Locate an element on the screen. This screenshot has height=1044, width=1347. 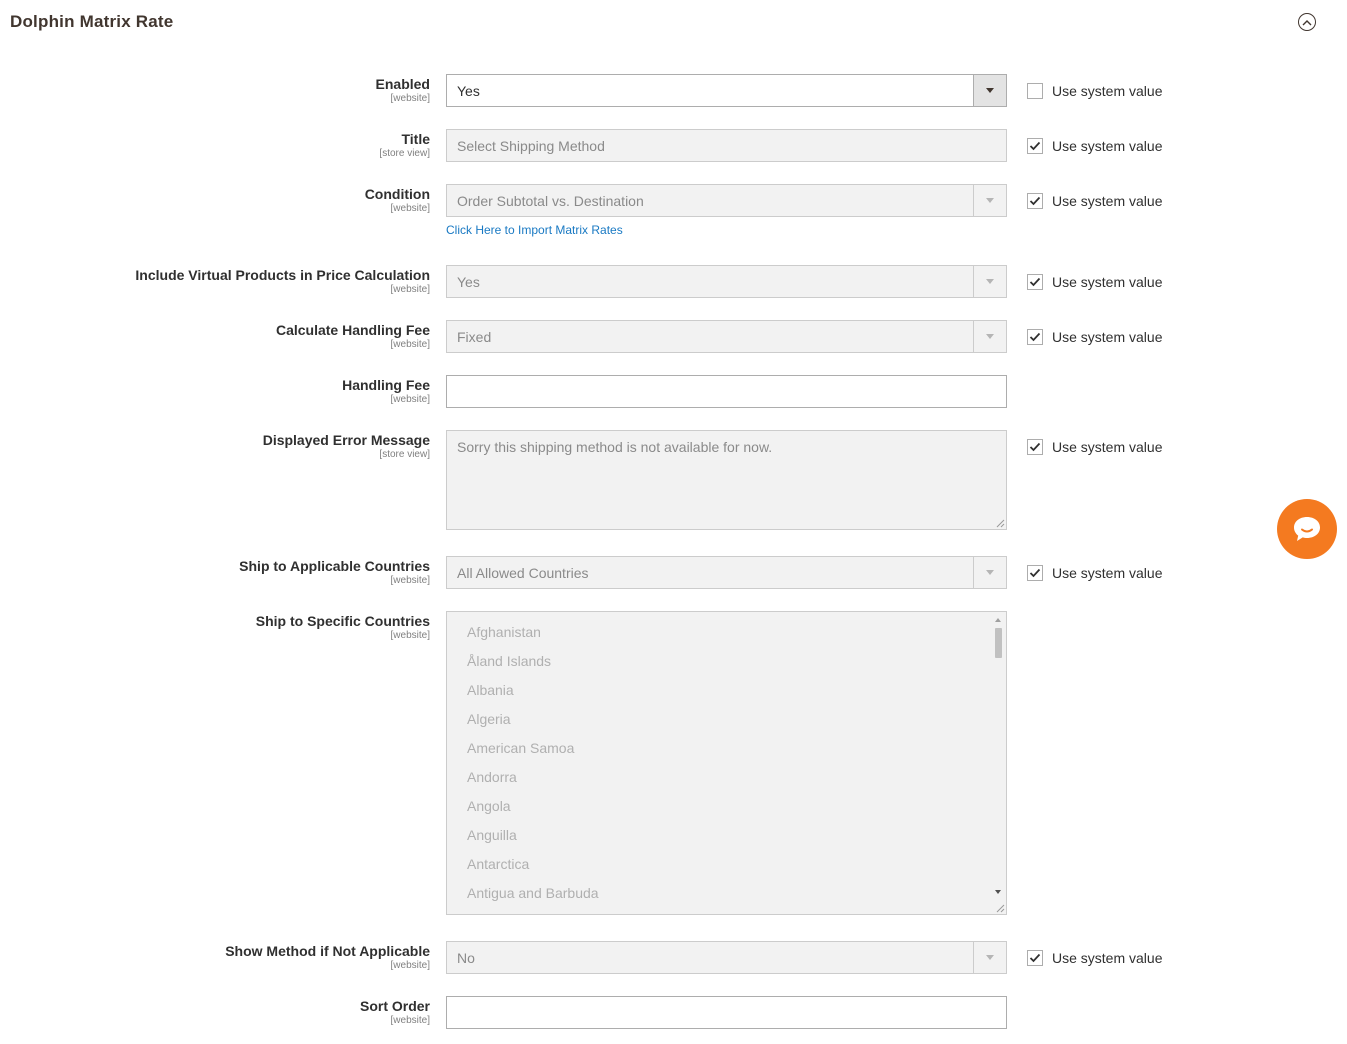
show-method-label-block: Show Method if Not Applicable [website] is located at coordinates (327, 957).